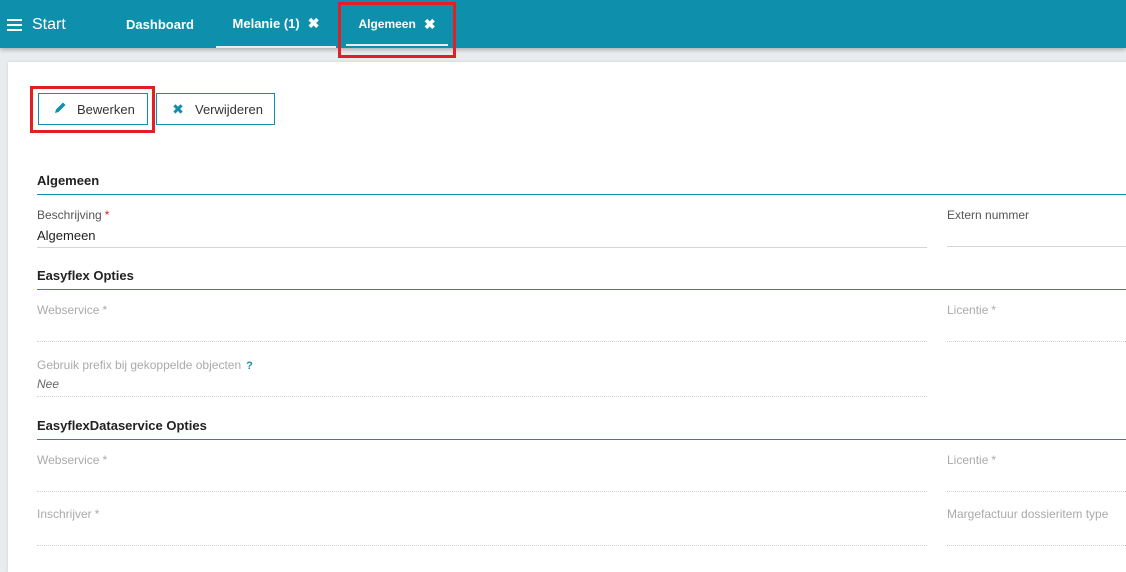 This screenshot has width=1126, height=572. What do you see at coordinates (49, 24) in the screenshot?
I see `brand-label: Start` at bounding box center [49, 24].